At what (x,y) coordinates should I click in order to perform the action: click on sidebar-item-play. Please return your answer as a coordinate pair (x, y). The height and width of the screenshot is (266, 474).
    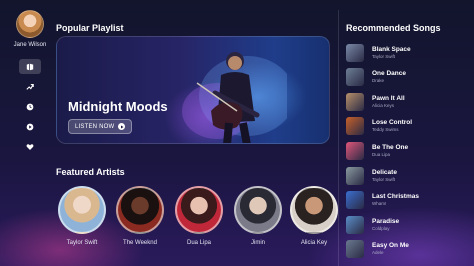
    Looking at the image, I should click on (30, 126).